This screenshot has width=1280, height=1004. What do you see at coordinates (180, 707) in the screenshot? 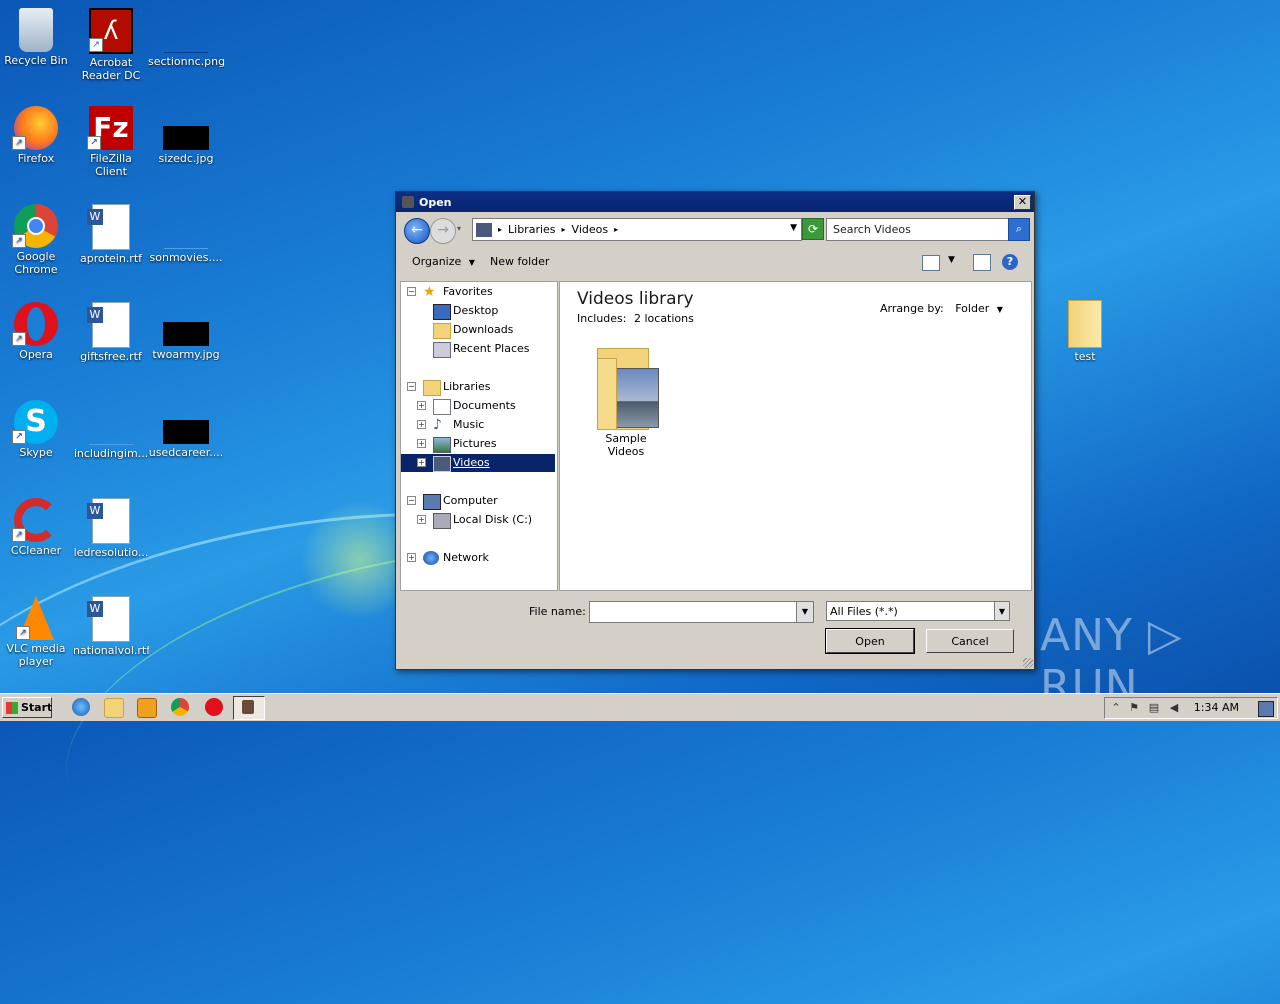
I see `chrome-taskbar-icon` at bounding box center [180, 707].